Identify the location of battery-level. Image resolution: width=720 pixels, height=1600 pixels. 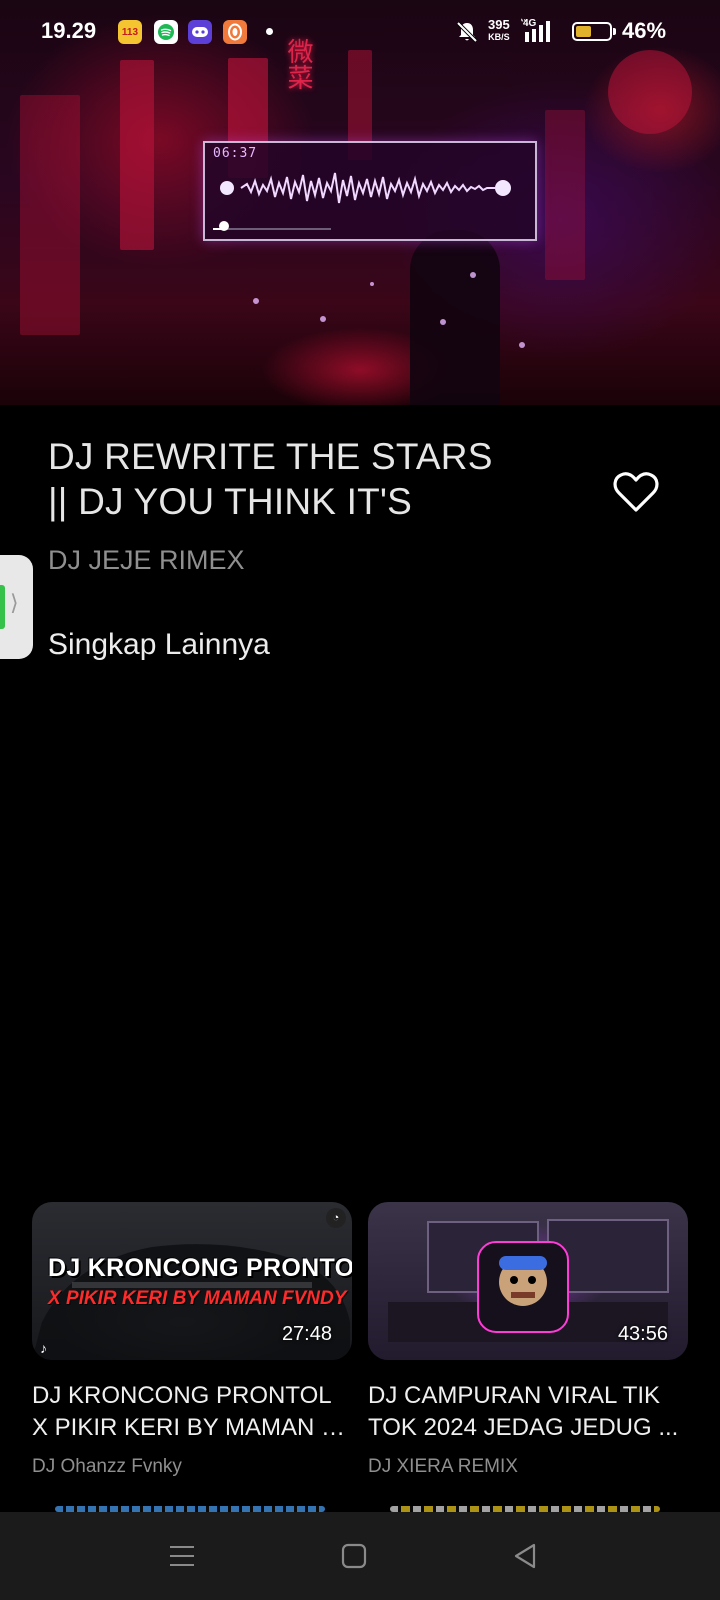
(583, 31).